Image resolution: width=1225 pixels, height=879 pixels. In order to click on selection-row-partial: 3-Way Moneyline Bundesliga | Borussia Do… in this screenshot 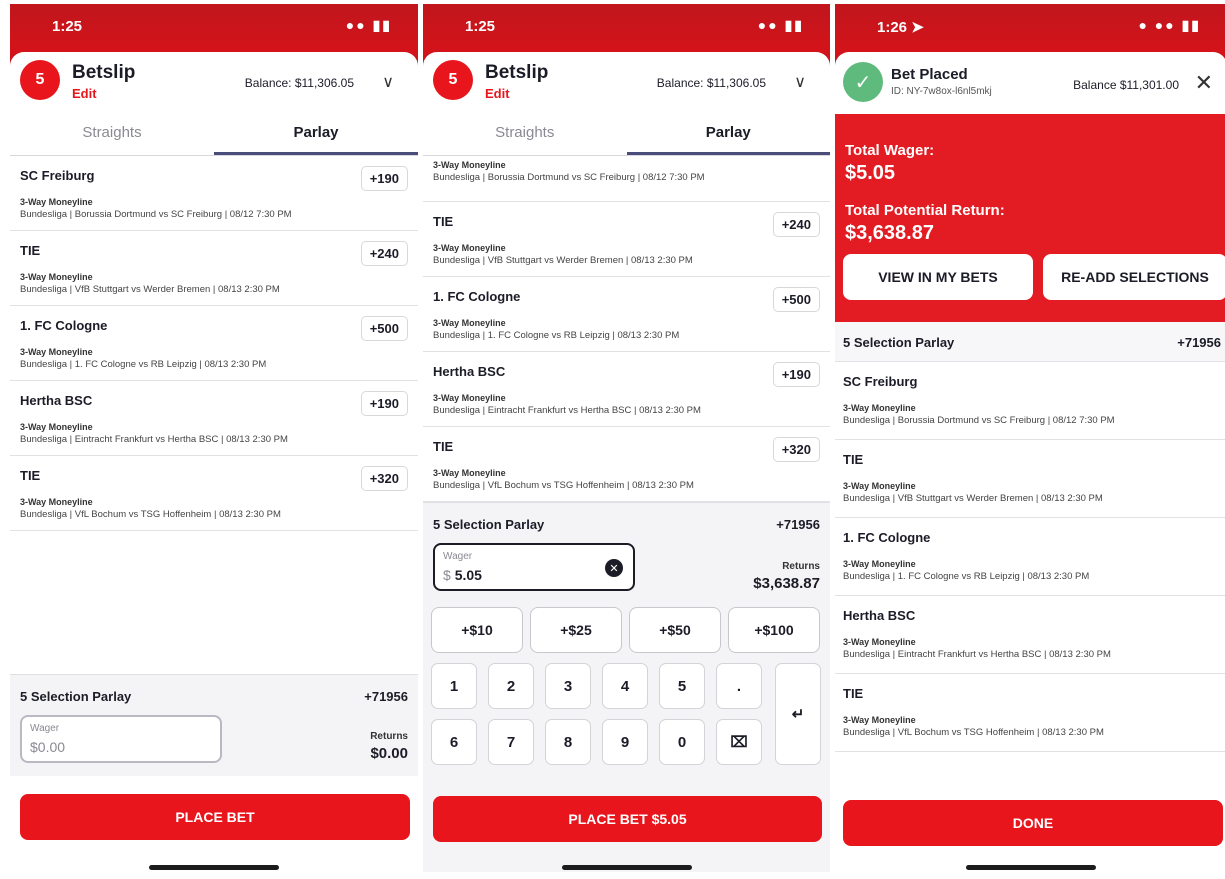, I will do `click(626, 179)`.